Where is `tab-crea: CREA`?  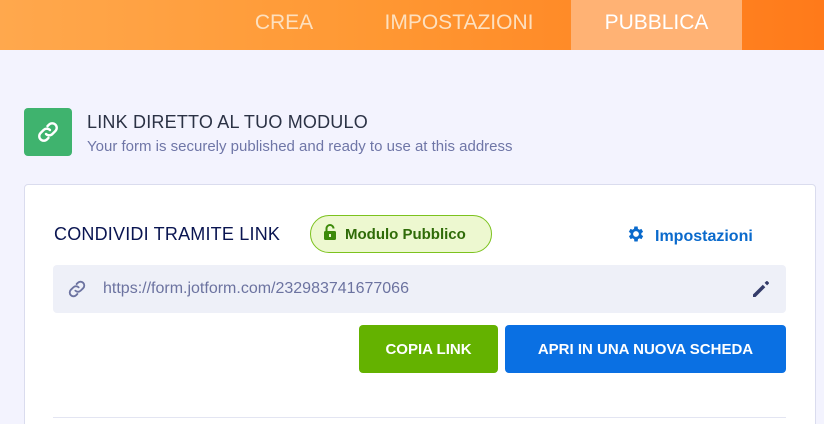 tab-crea: CREA is located at coordinates (284, 25).